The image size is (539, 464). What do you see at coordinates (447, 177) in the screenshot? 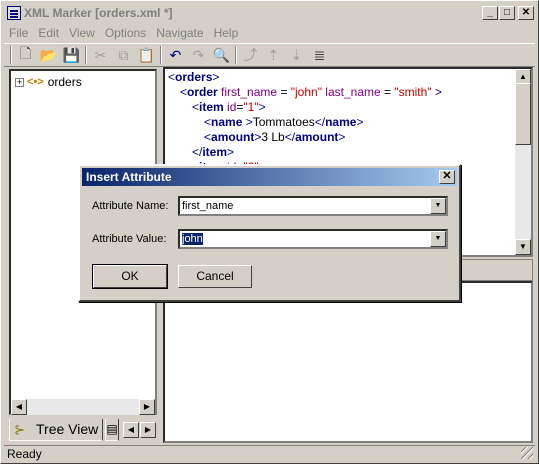
I see `dialog-close-button: ✕` at bounding box center [447, 177].